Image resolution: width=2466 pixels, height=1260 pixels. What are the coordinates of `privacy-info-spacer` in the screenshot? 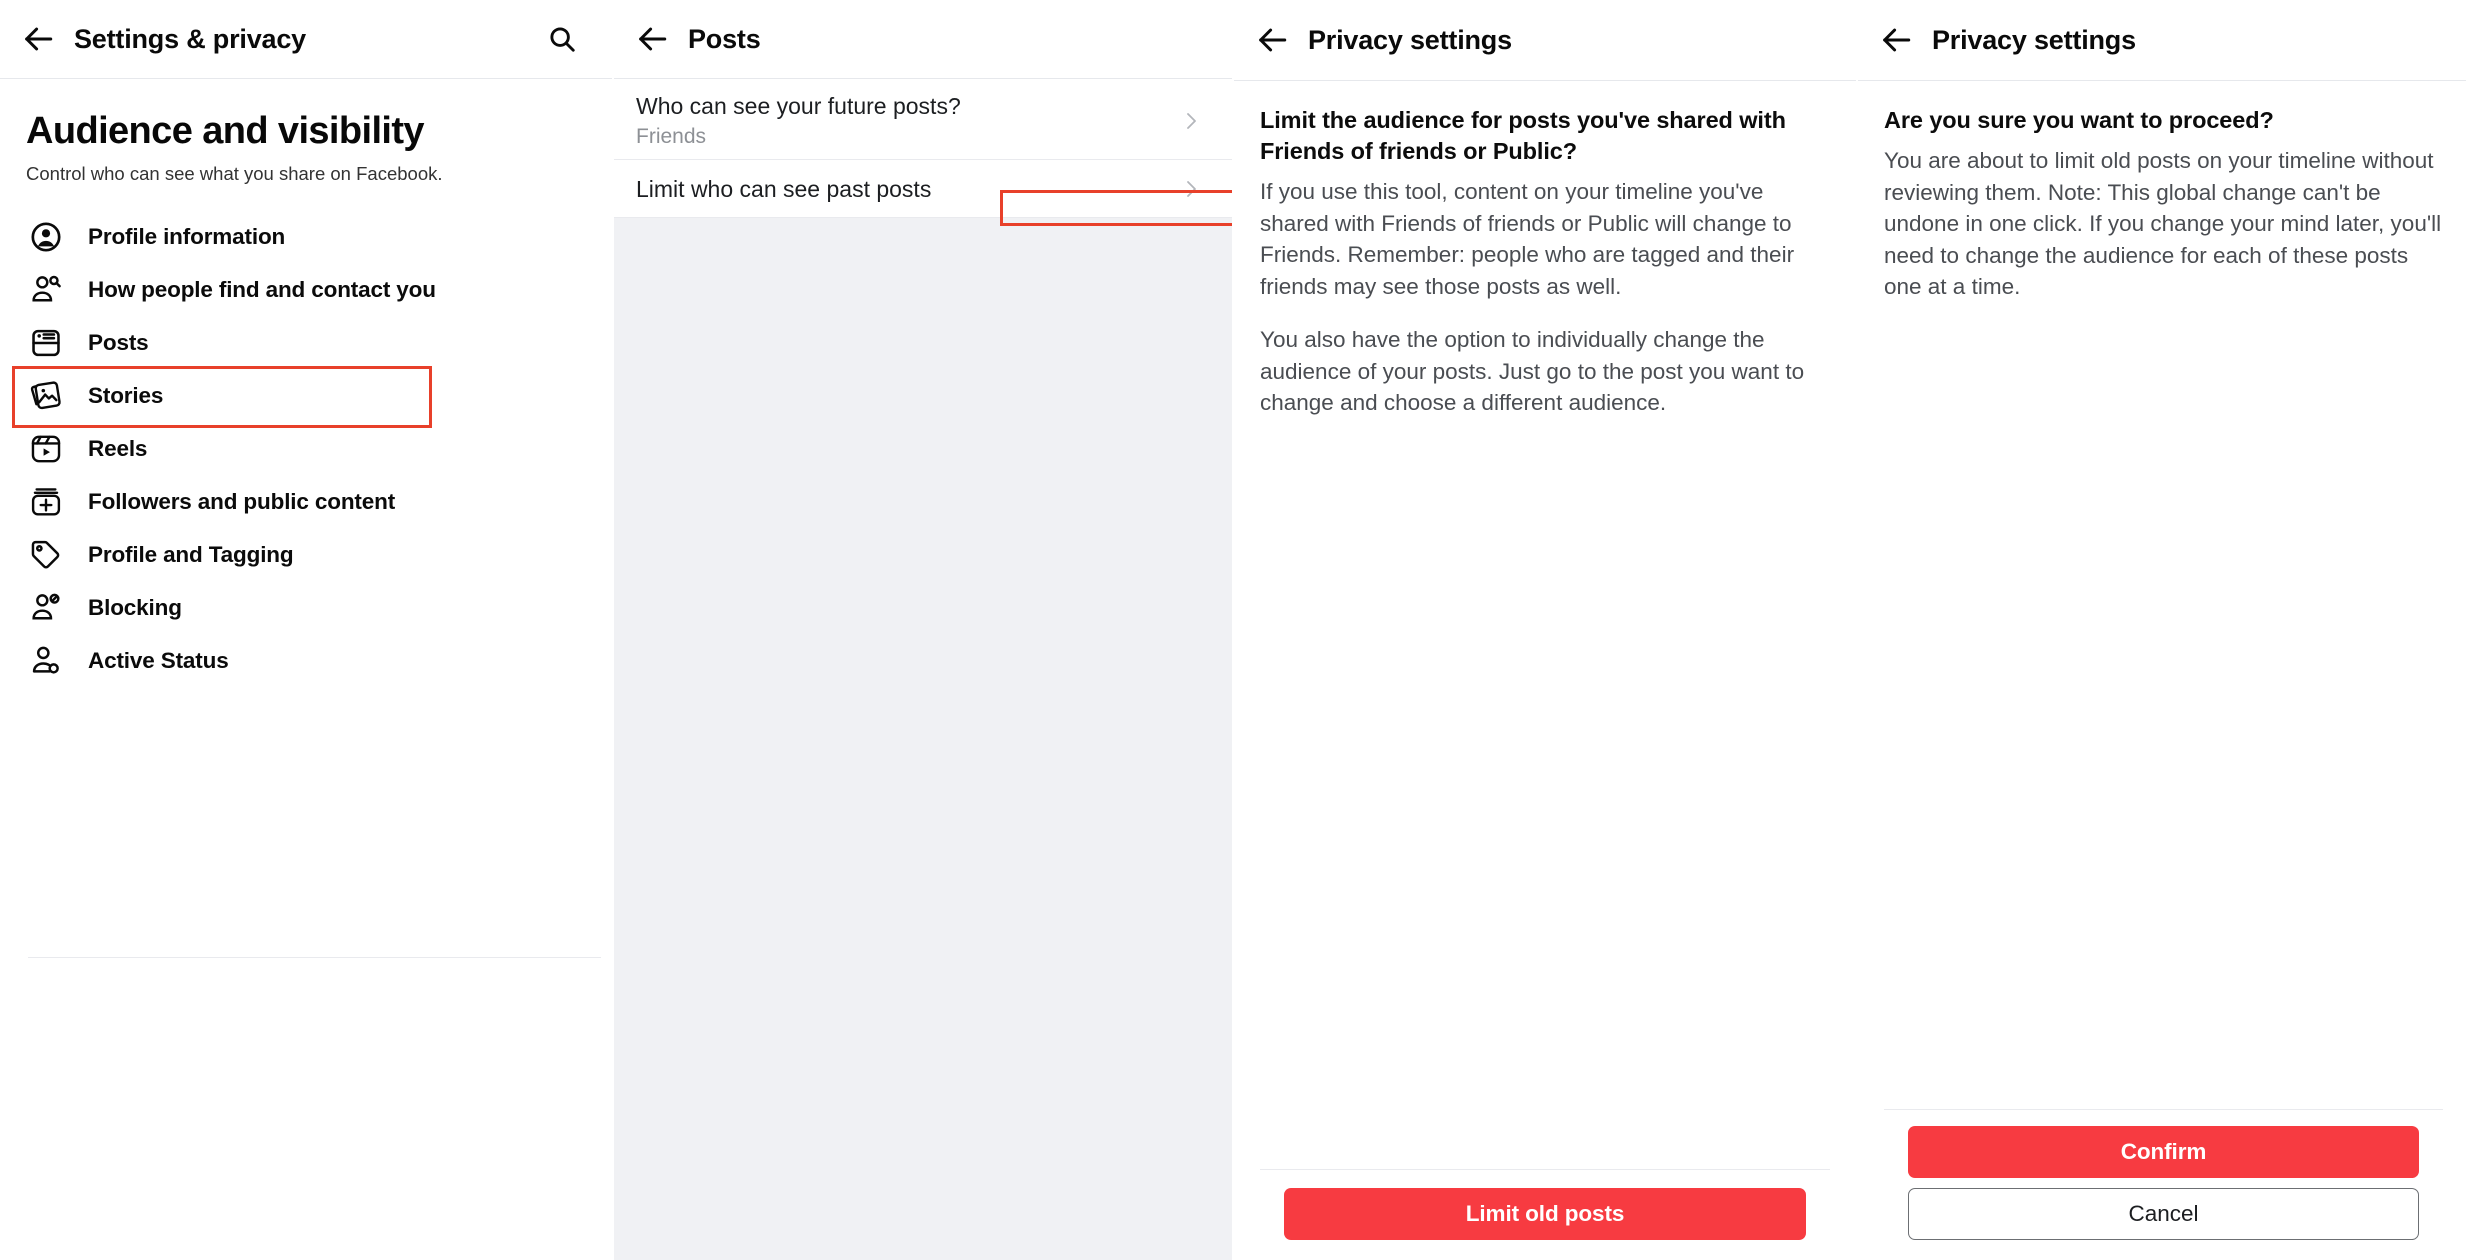 It's located at (1545, 794).